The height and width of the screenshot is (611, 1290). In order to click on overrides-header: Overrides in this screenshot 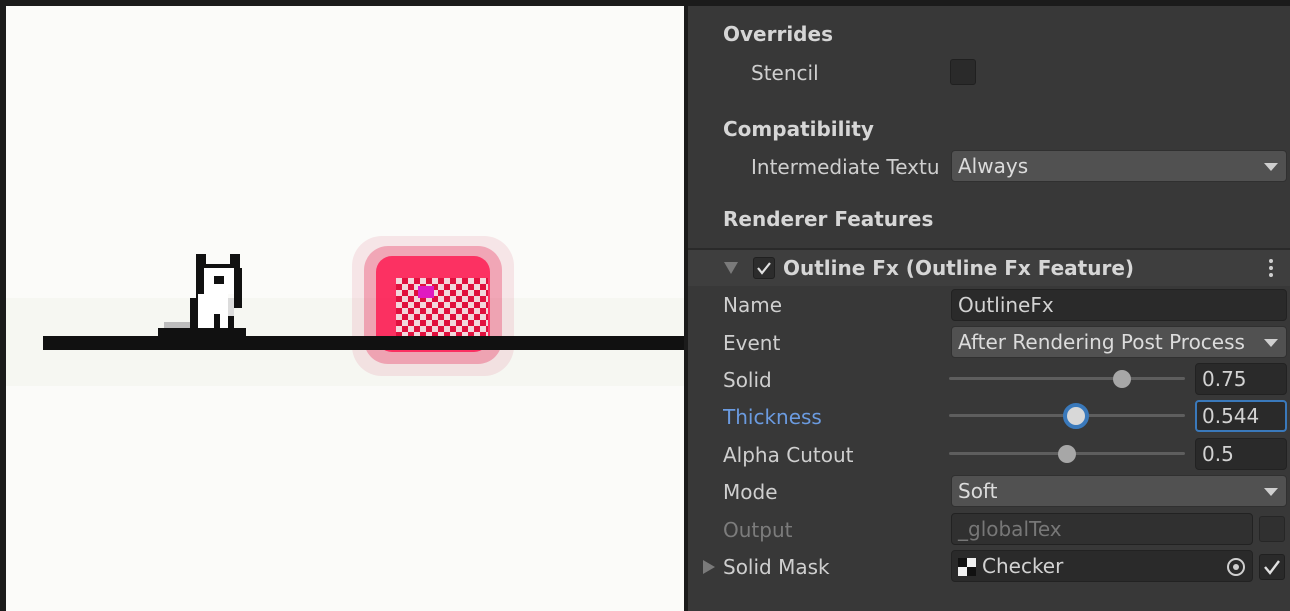, I will do `click(778, 34)`.